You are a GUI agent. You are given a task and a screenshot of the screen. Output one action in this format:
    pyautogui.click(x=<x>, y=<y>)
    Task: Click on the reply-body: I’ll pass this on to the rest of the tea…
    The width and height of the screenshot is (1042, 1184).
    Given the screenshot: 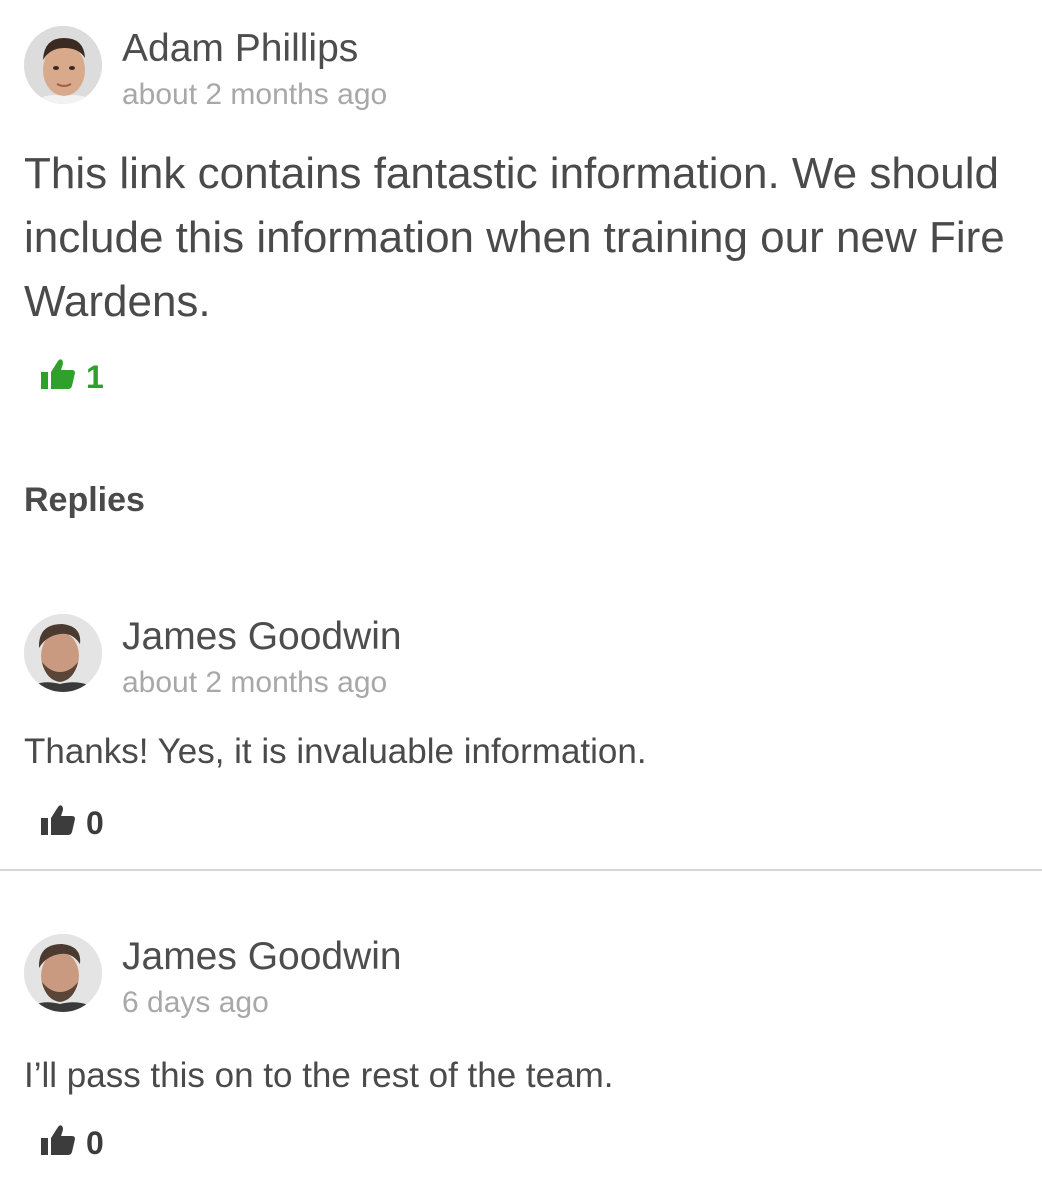 What is the action you would take?
    pyautogui.click(x=319, y=1075)
    